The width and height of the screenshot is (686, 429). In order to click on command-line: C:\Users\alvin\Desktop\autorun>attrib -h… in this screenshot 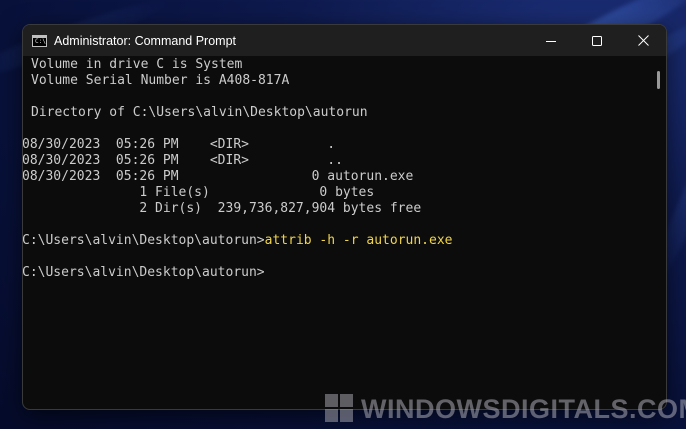, I will do `click(237, 241)`.